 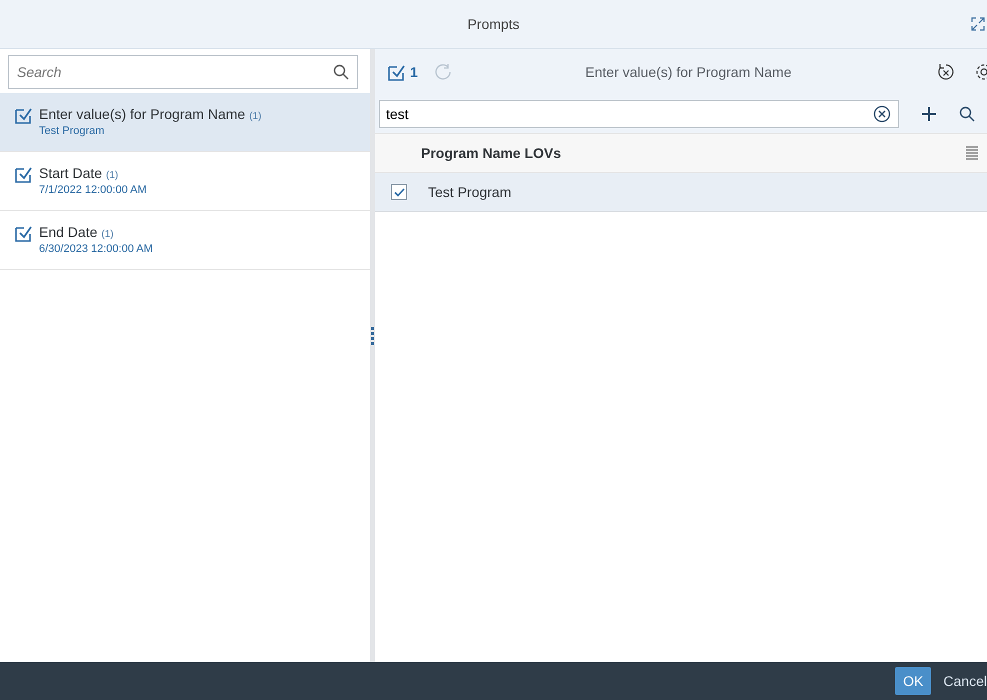 I want to click on table-row: Test Program, so click(x=681, y=192).